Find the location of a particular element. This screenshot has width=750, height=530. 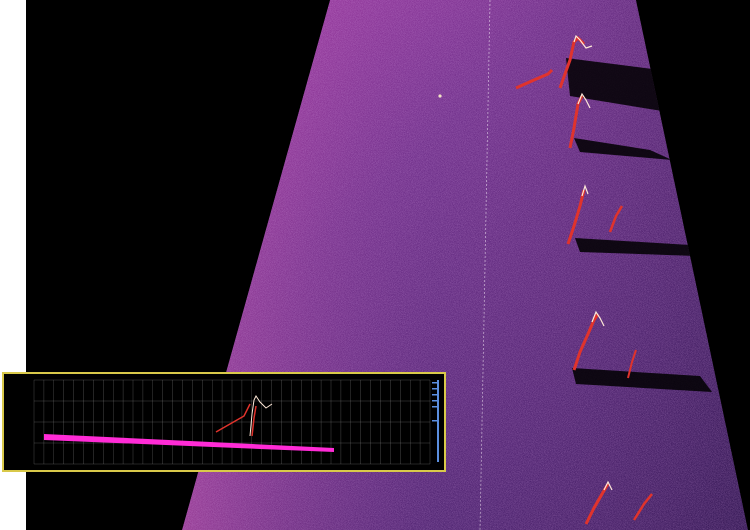

profile-inset-panel is located at coordinates (224, 422).